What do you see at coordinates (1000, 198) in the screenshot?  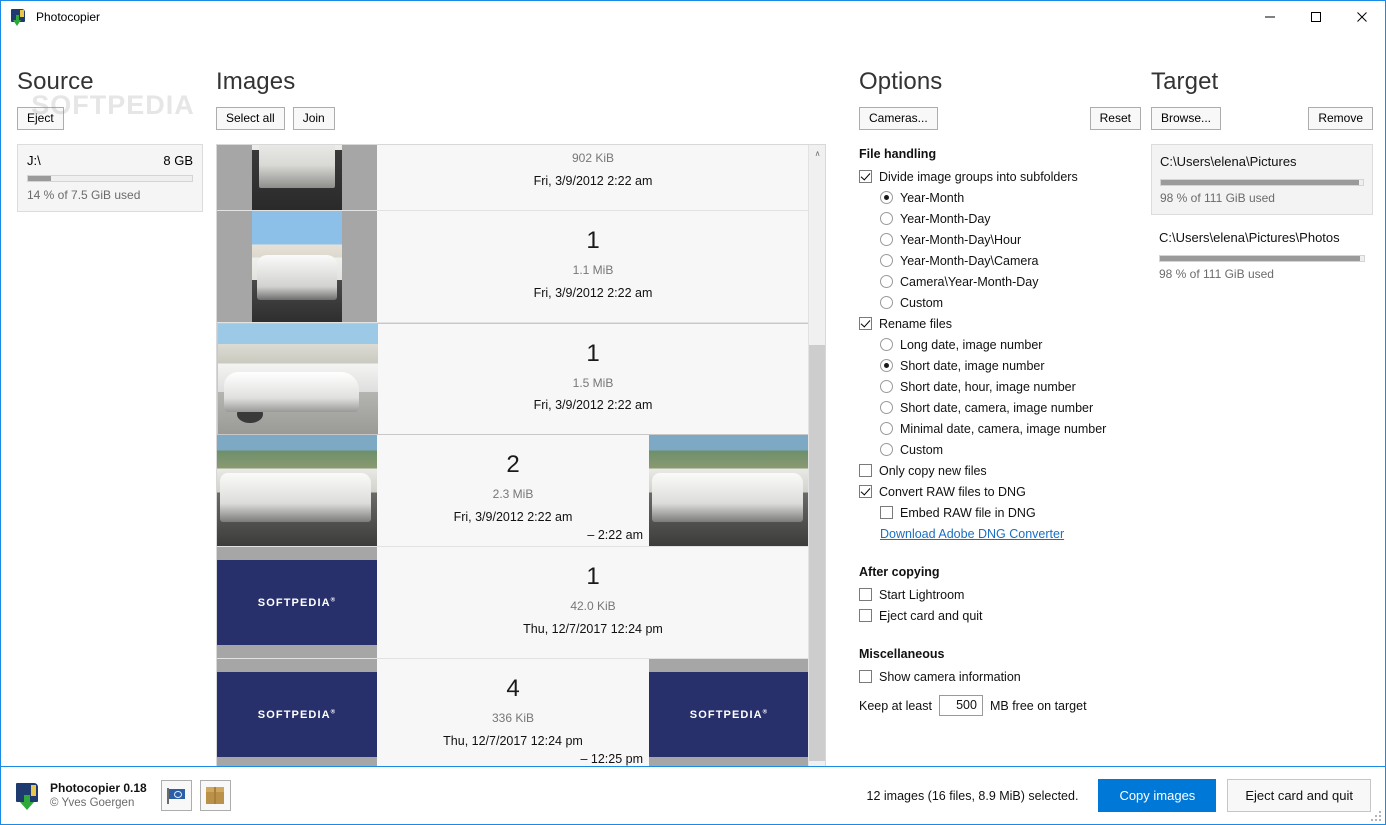 I see `divide-subfolders-option-row: Year-Month` at bounding box center [1000, 198].